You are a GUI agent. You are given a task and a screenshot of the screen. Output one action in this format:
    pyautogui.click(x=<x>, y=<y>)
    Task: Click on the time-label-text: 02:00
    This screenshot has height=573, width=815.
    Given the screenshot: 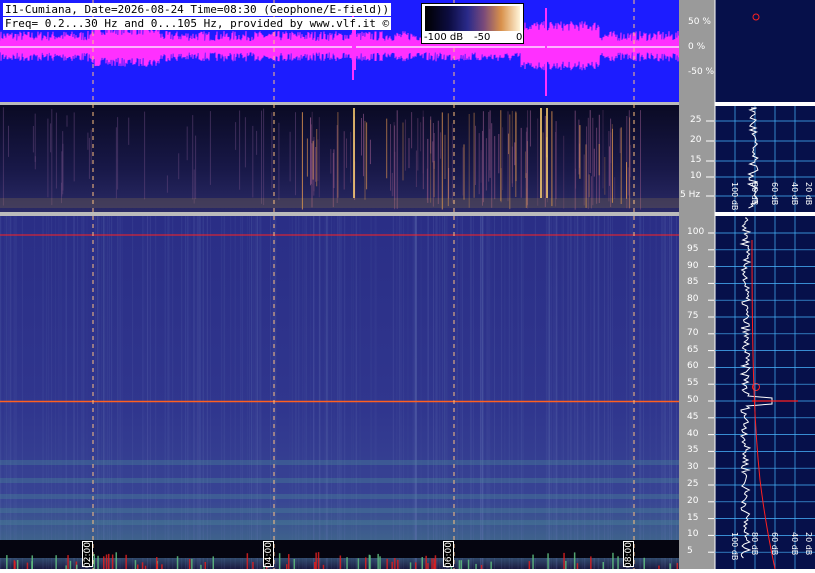 What is the action you would take?
    pyautogui.click(x=88, y=555)
    